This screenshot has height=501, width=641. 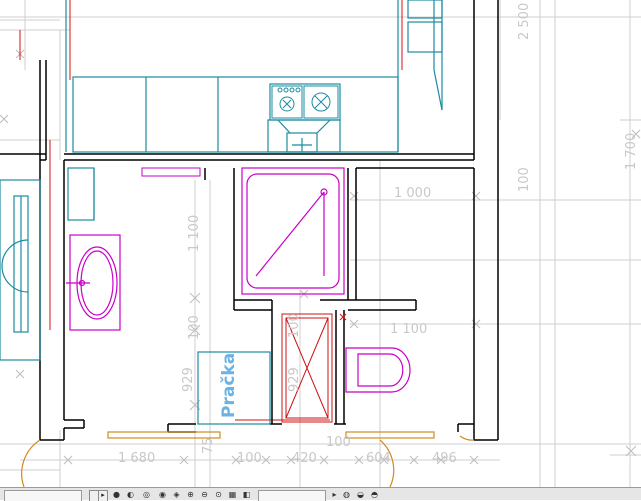 I want to click on window-icon: ◈, so click(x=176, y=495).